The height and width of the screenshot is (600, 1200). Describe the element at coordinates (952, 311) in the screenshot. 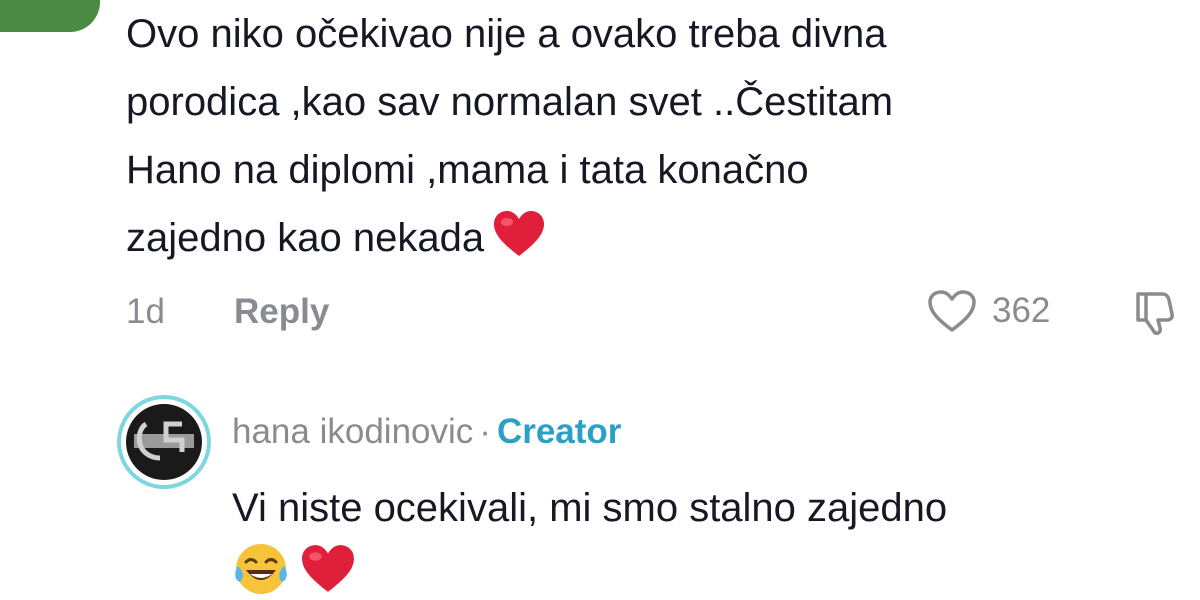

I see `heart-outline-icon` at that location.